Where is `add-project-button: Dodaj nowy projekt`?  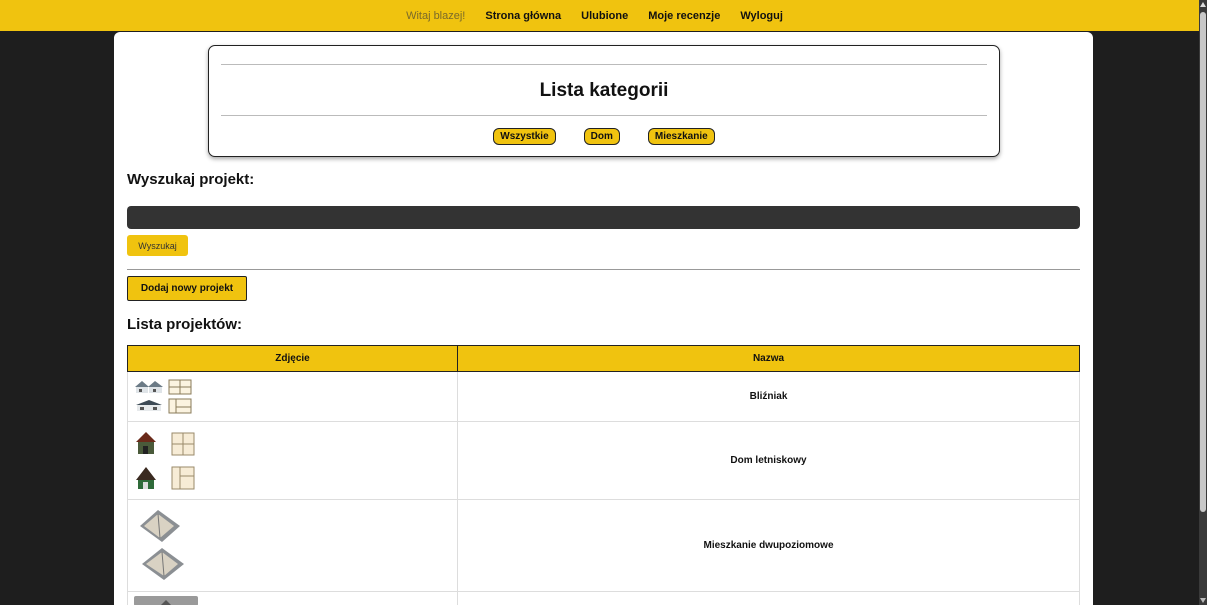
add-project-button: Dodaj nowy projekt is located at coordinates (187, 288).